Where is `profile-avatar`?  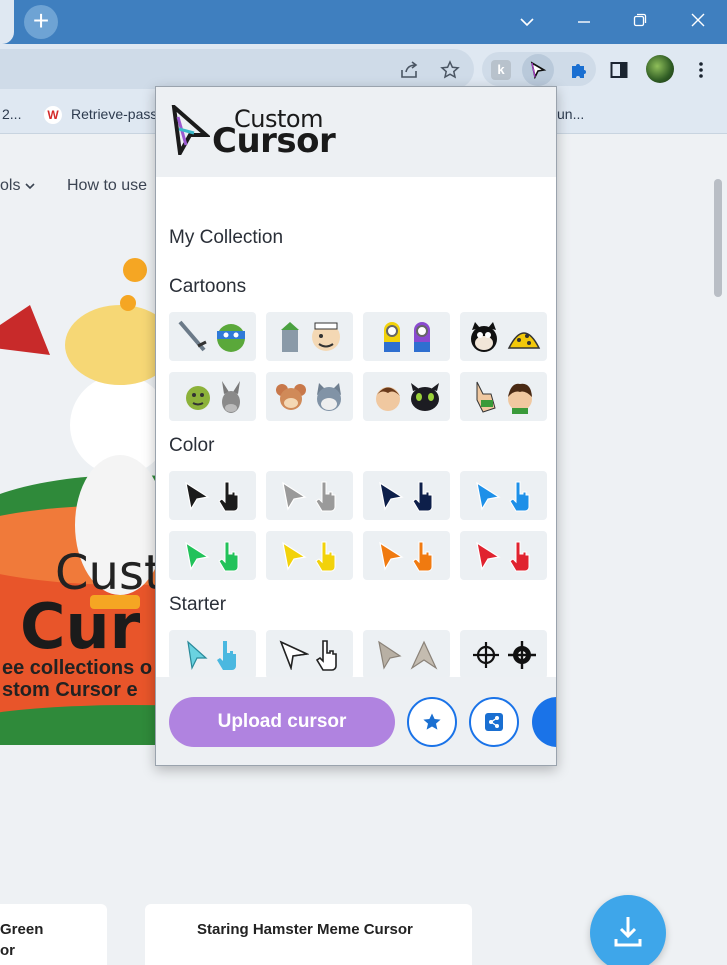 profile-avatar is located at coordinates (660, 69).